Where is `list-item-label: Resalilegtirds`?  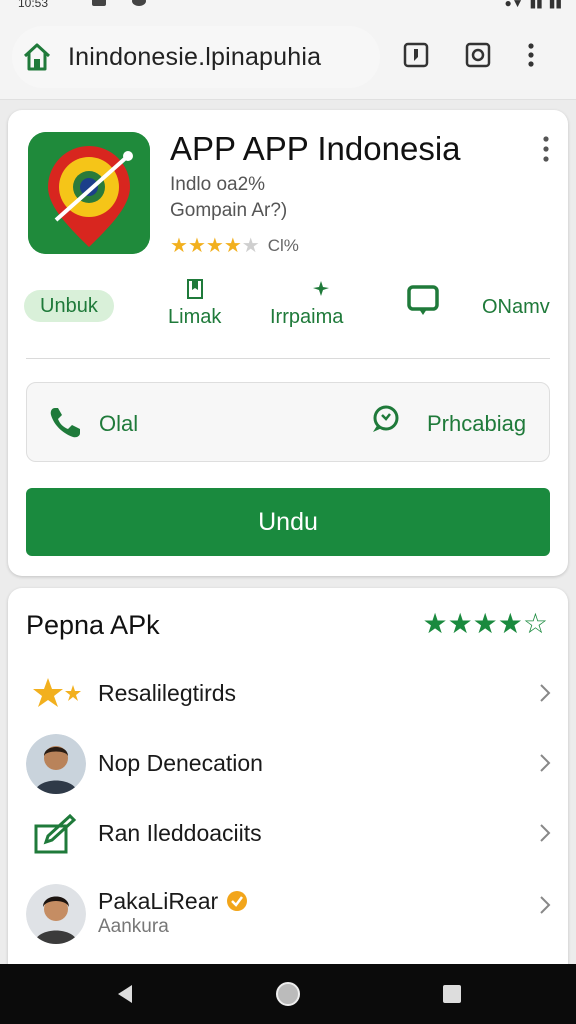
list-item-label: Resalilegtirds is located at coordinates (167, 693).